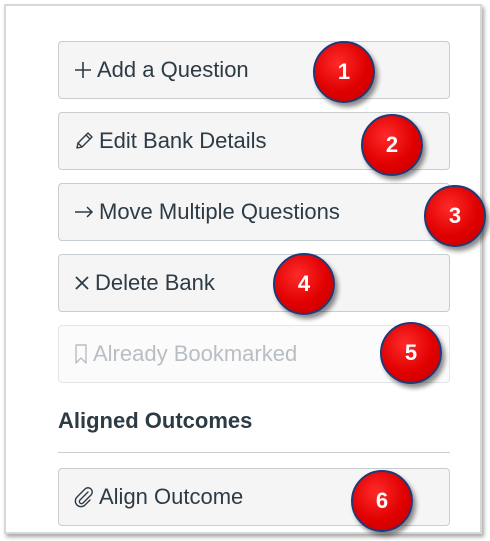  What do you see at coordinates (173, 69) in the screenshot?
I see `add-question-label: Add a Question` at bounding box center [173, 69].